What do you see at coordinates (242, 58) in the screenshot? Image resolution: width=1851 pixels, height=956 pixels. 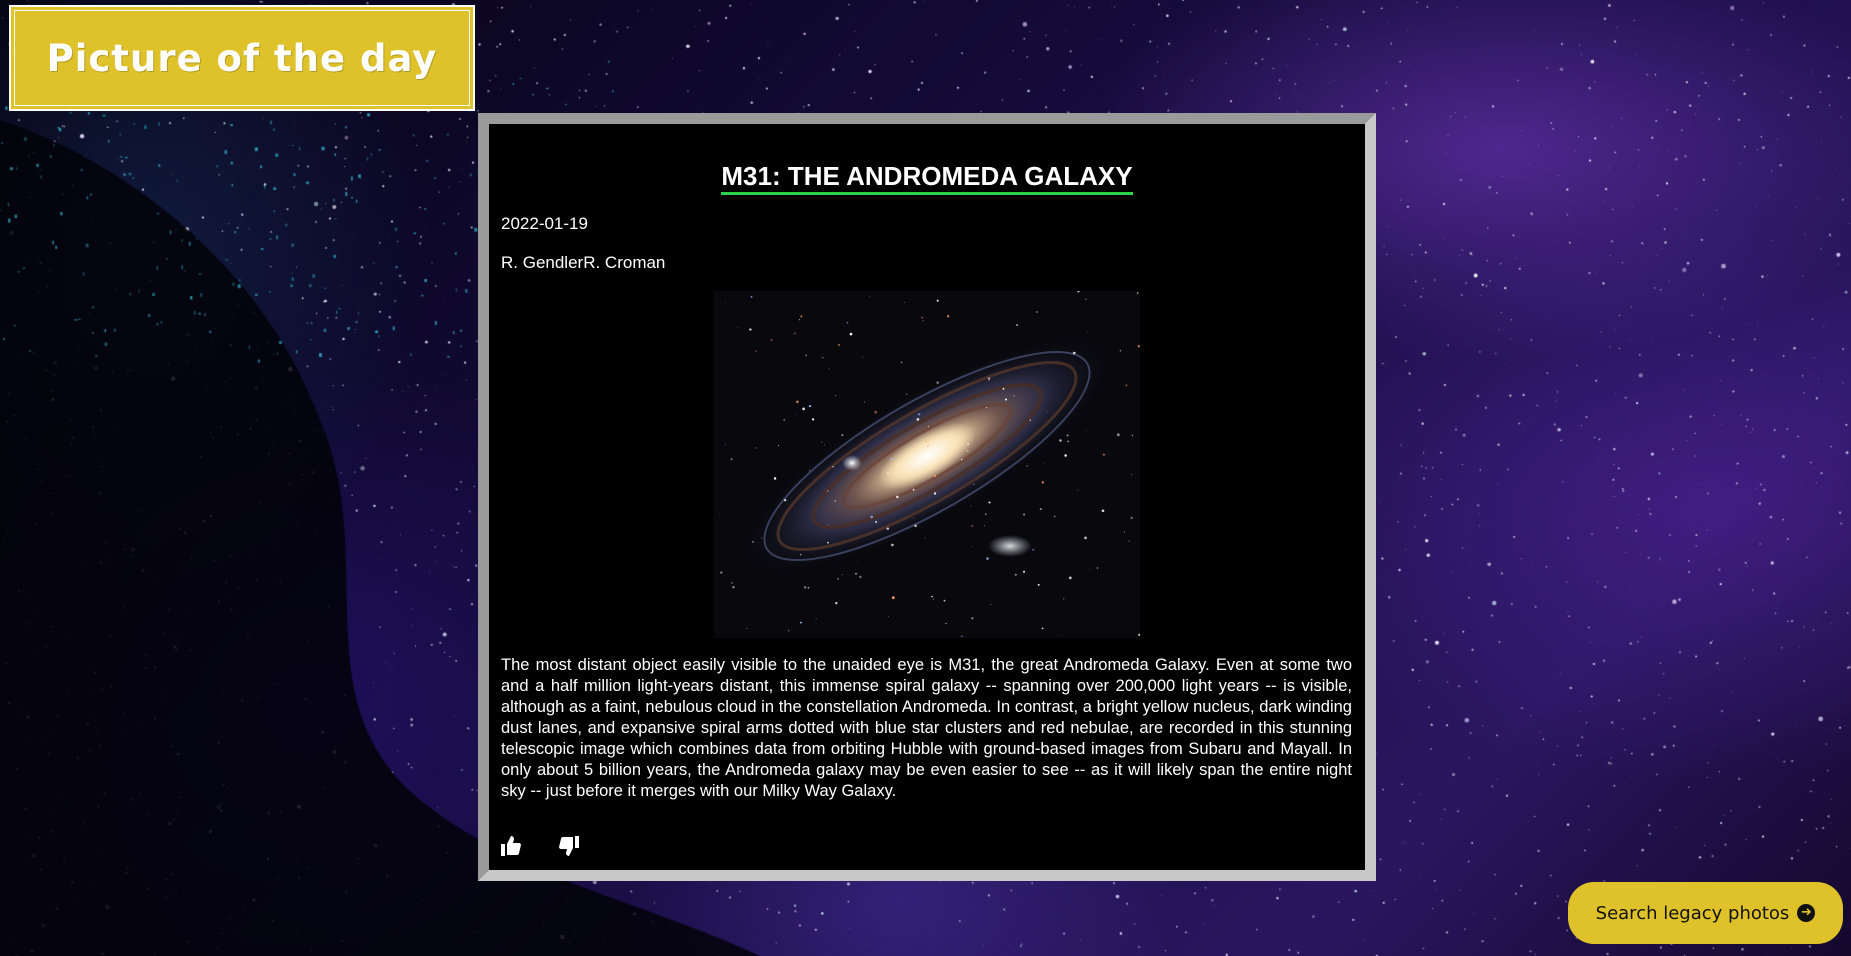 I see `page-title: Picture of the day` at bounding box center [242, 58].